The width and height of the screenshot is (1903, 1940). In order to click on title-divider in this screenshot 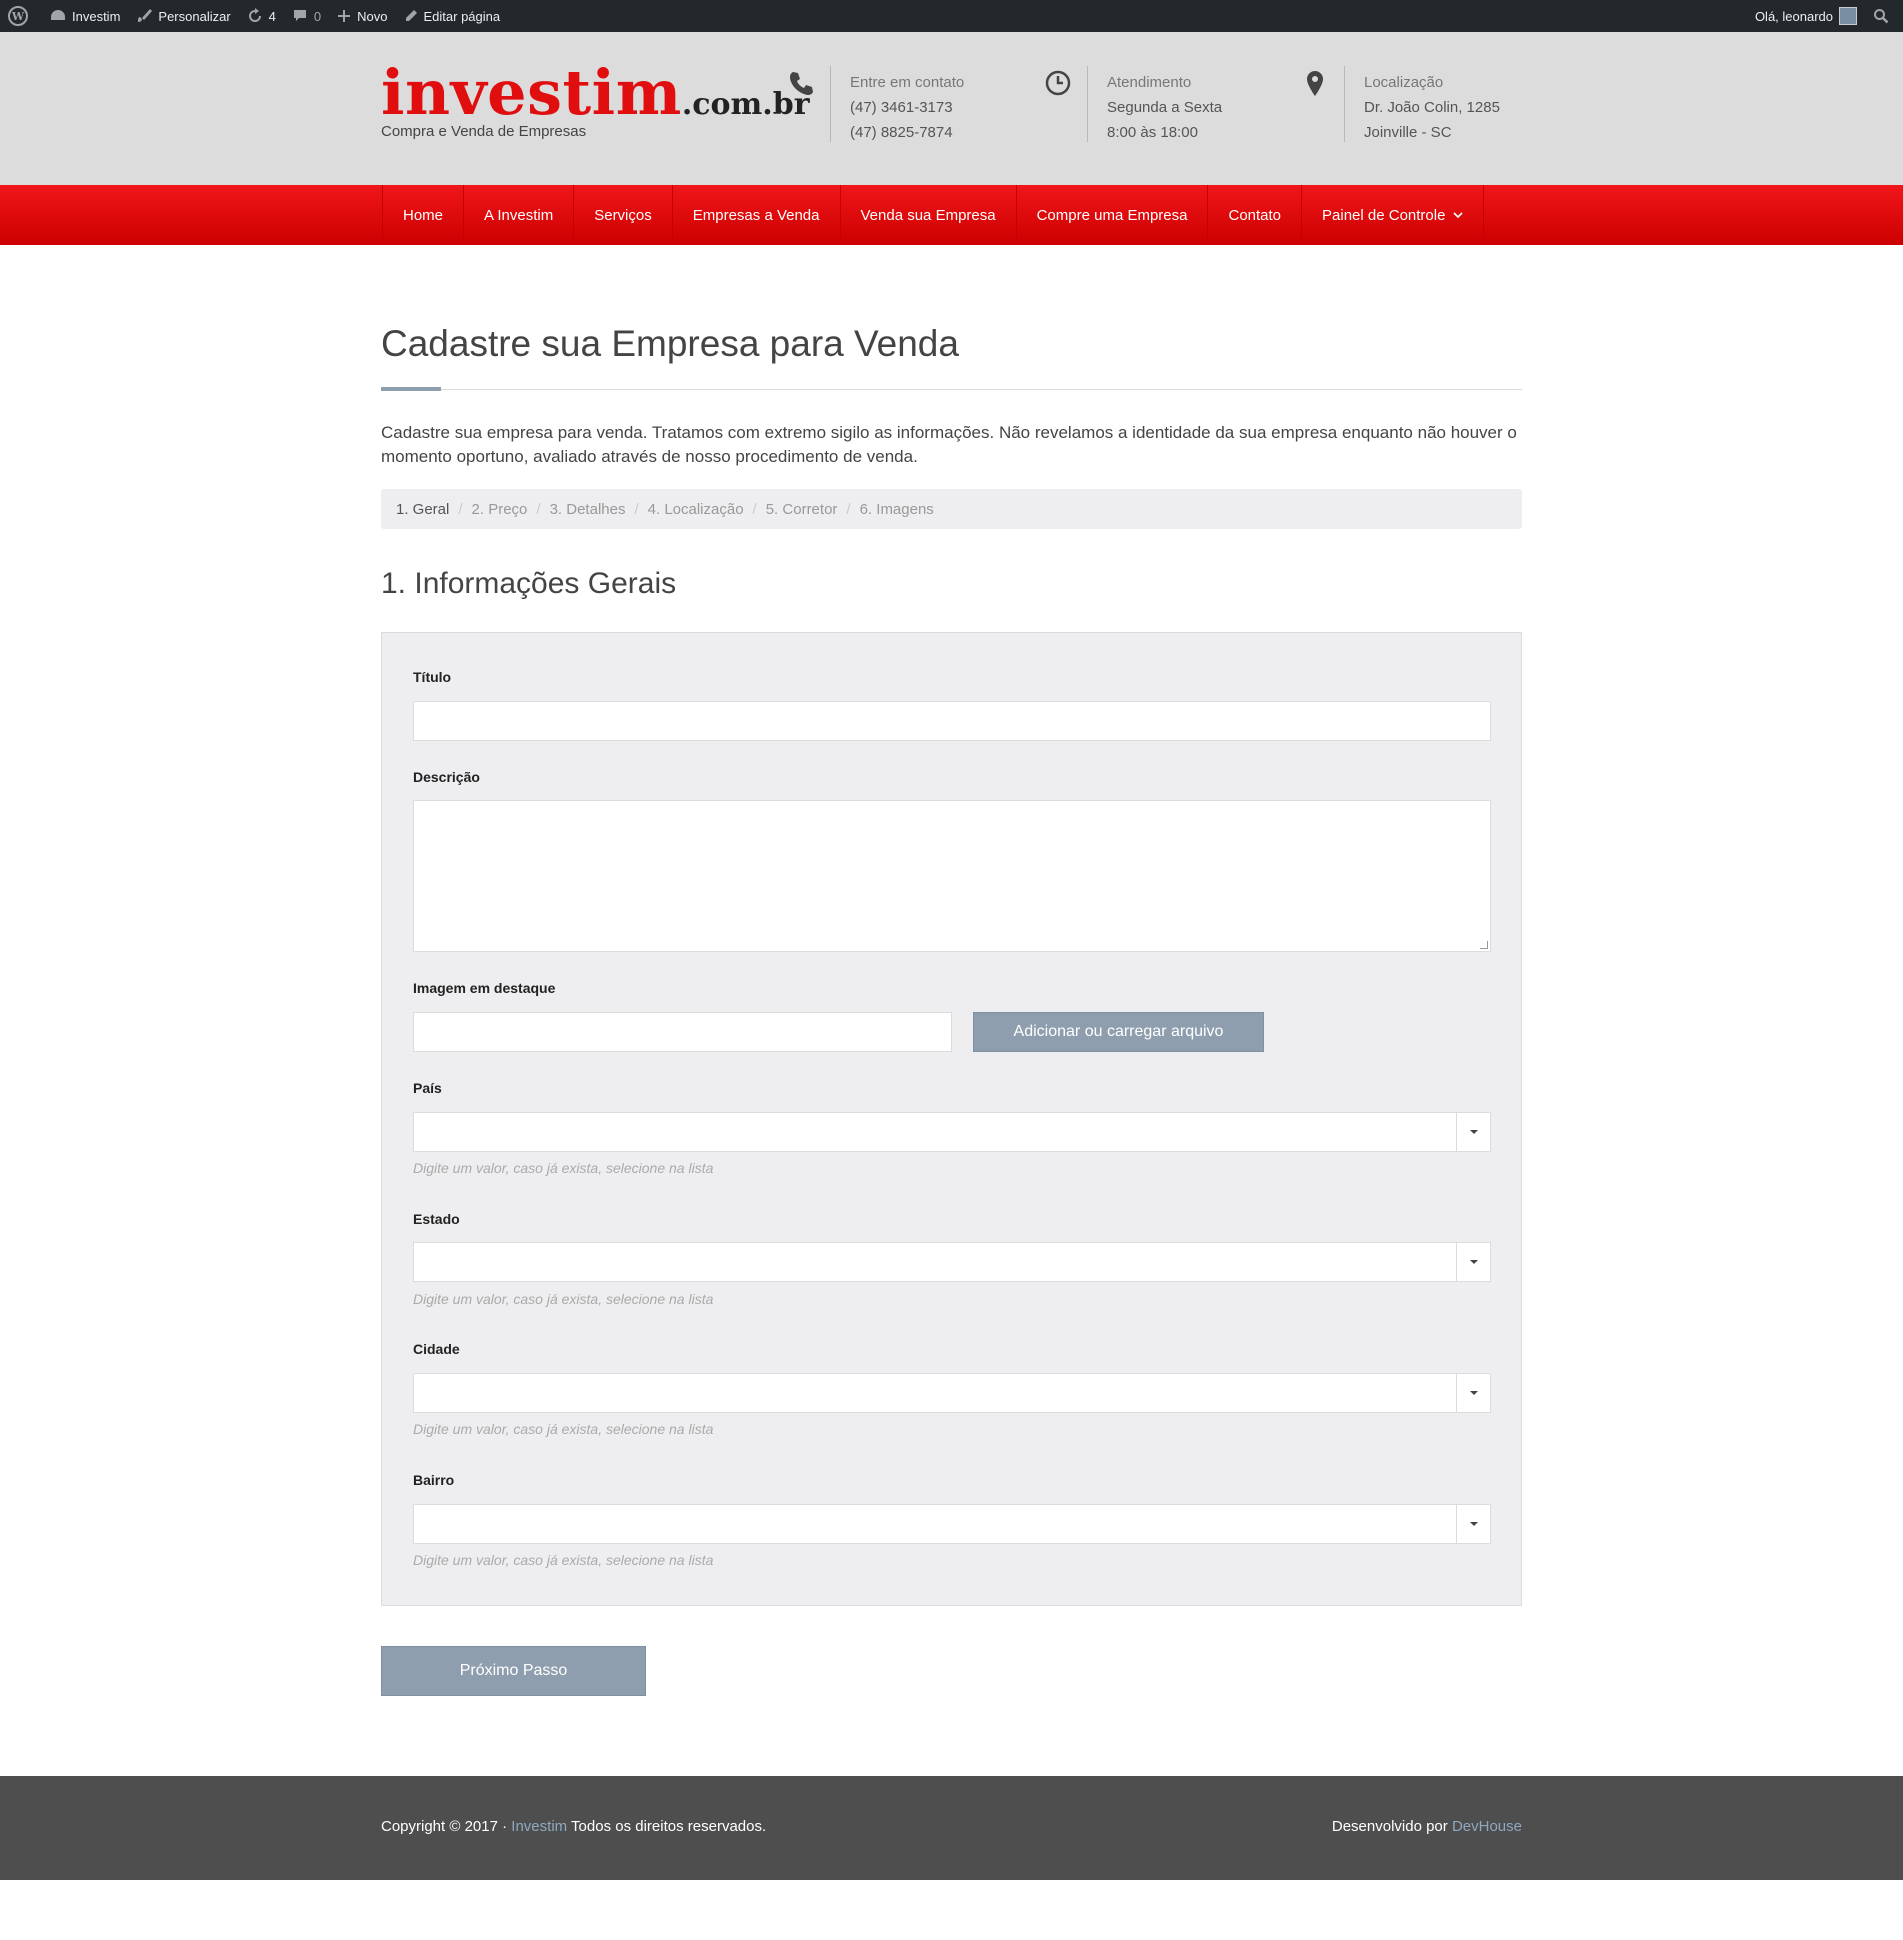, I will do `click(951, 389)`.